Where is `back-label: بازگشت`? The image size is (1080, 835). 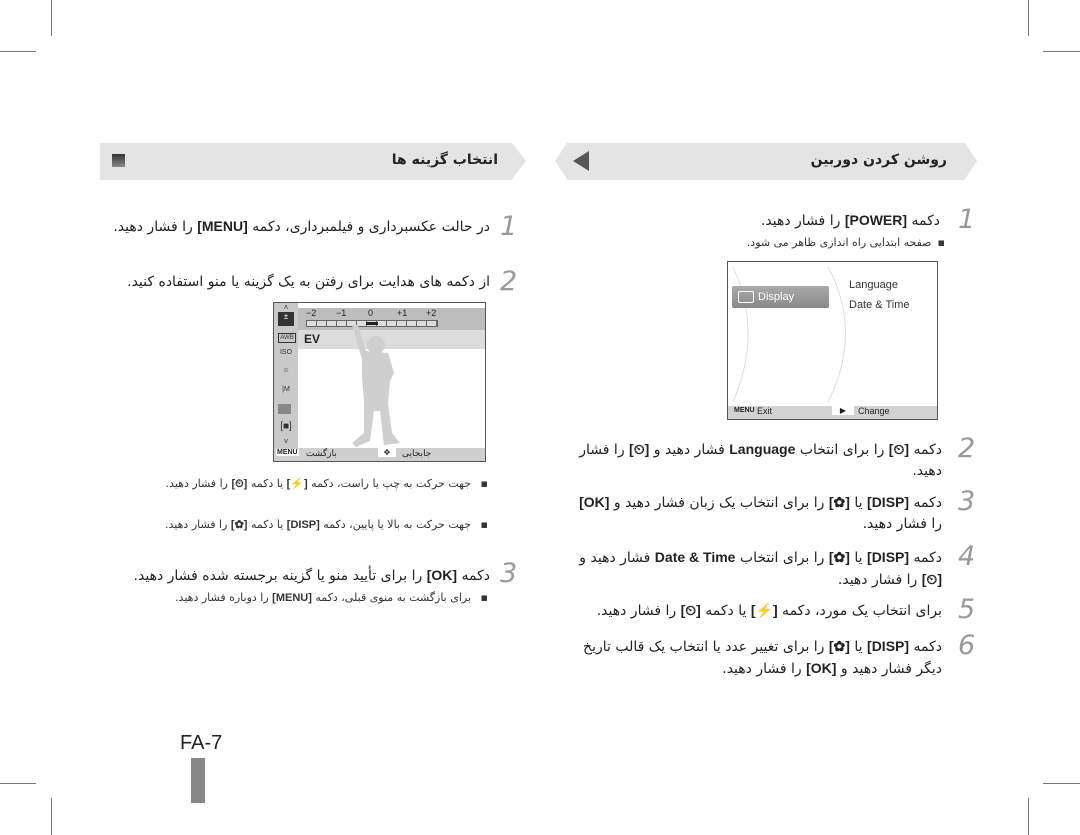 back-label: بازگشت is located at coordinates (321, 453).